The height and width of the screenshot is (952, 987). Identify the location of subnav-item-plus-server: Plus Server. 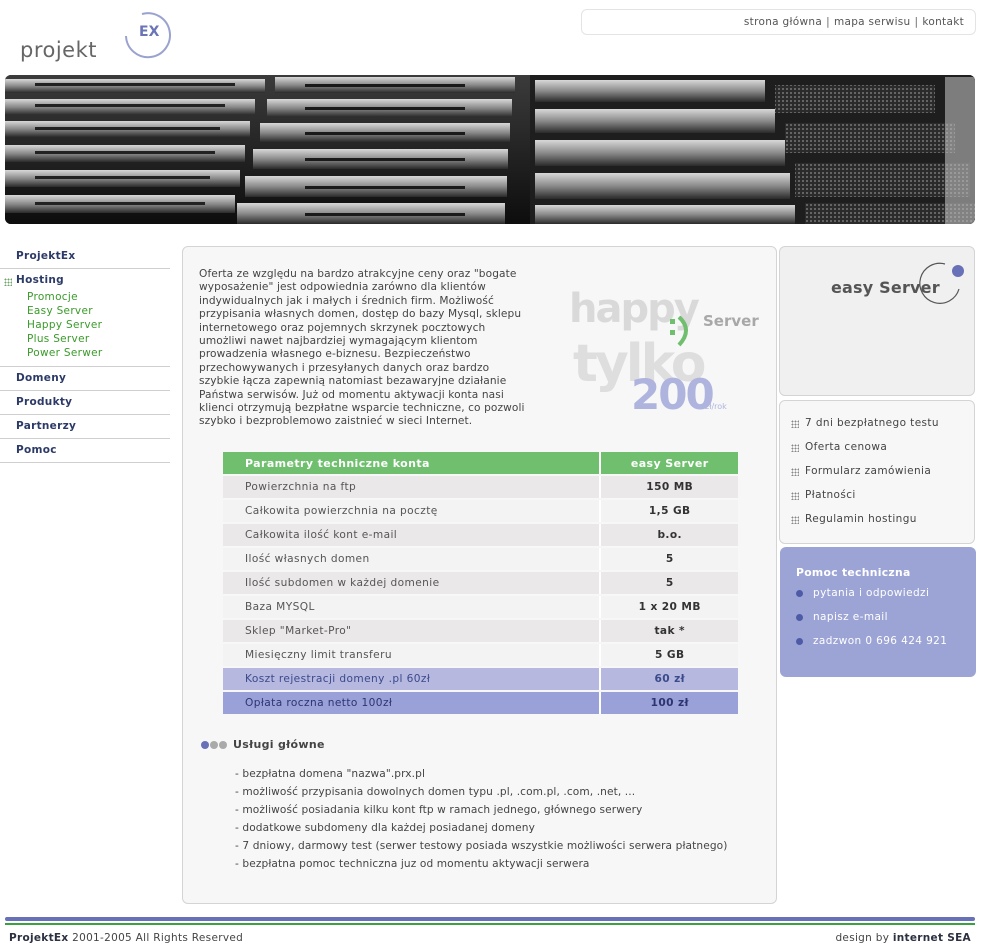
(98, 340).